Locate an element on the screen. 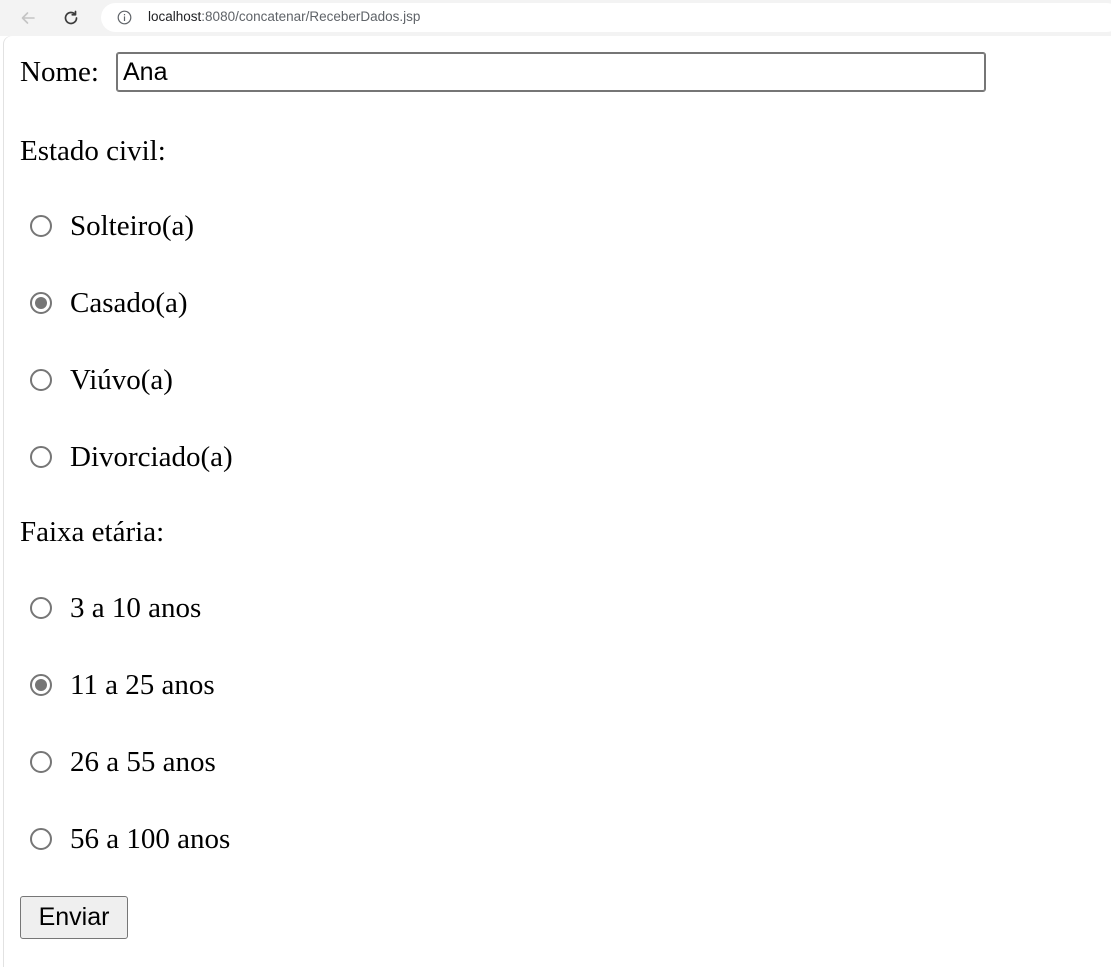  reload-button is located at coordinates (71, 18).